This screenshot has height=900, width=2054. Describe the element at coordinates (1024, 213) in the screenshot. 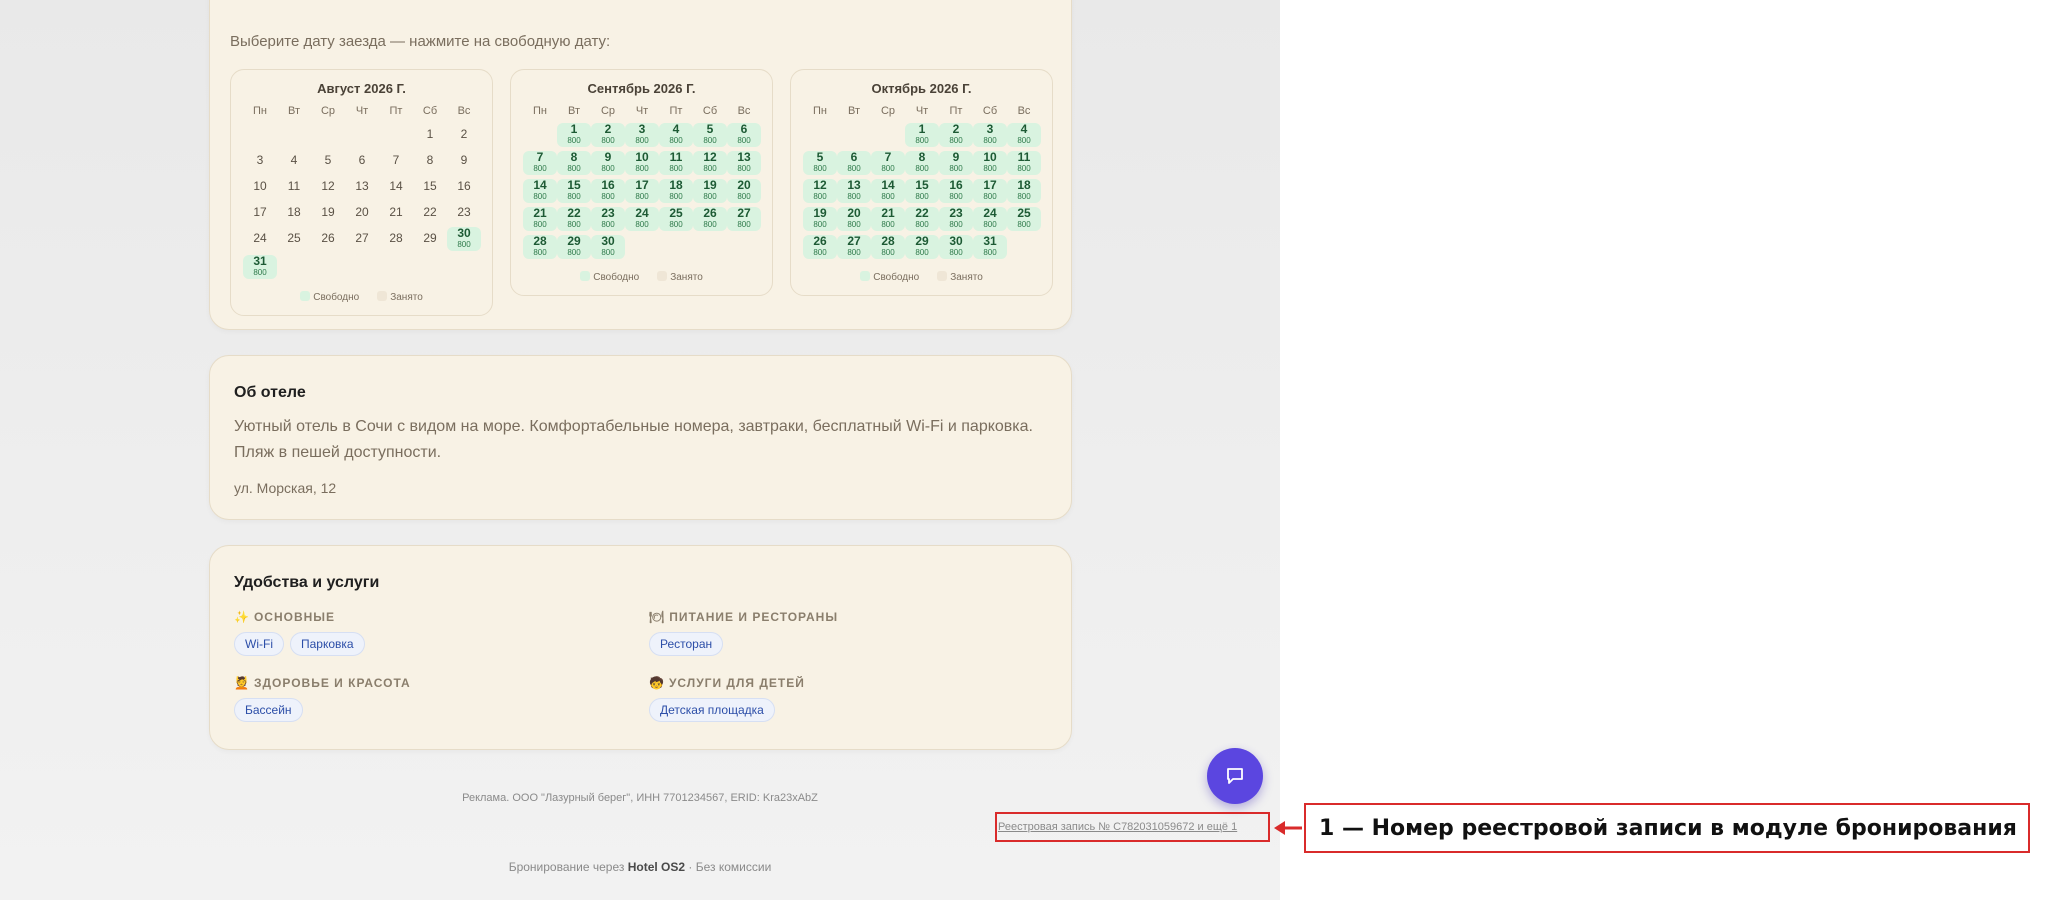

I see `day-number: 25` at that location.